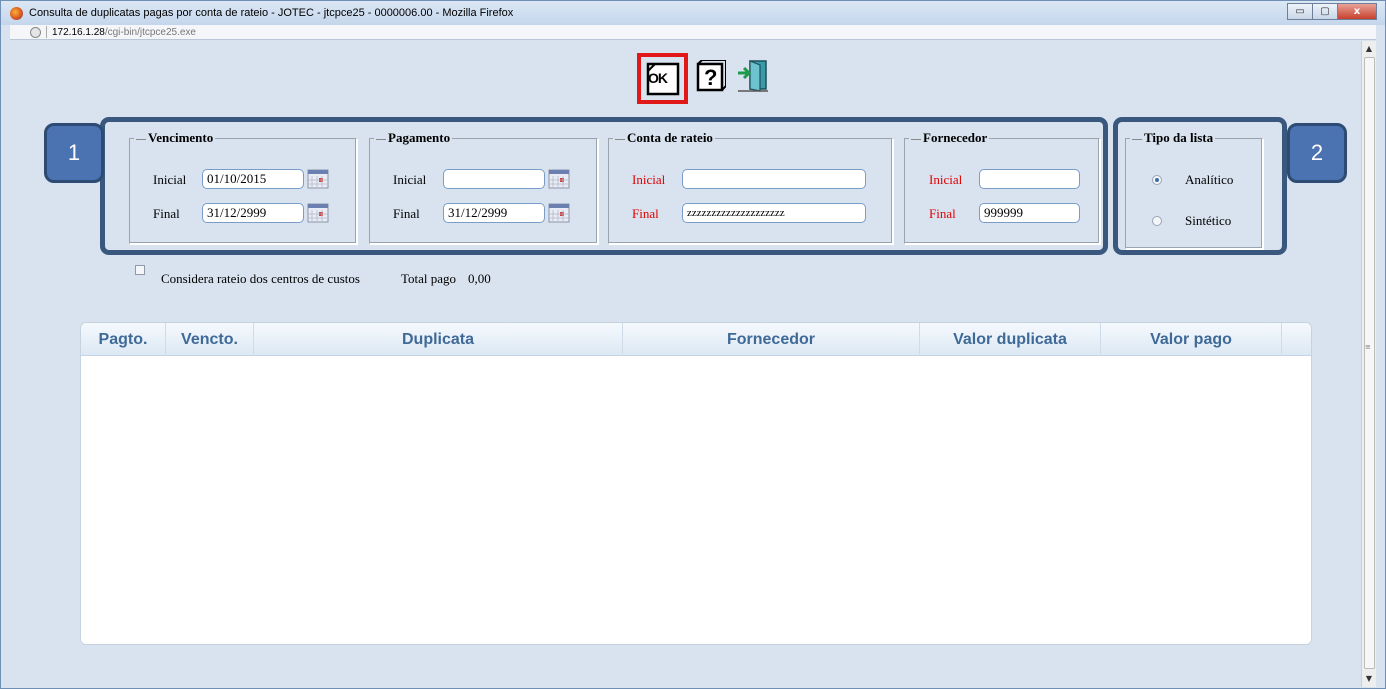 The height and width of the screenshot is (689, 1386). I want to click on considera-rateio-label: Considera rateio dos centros de custos, so click(260, 278).